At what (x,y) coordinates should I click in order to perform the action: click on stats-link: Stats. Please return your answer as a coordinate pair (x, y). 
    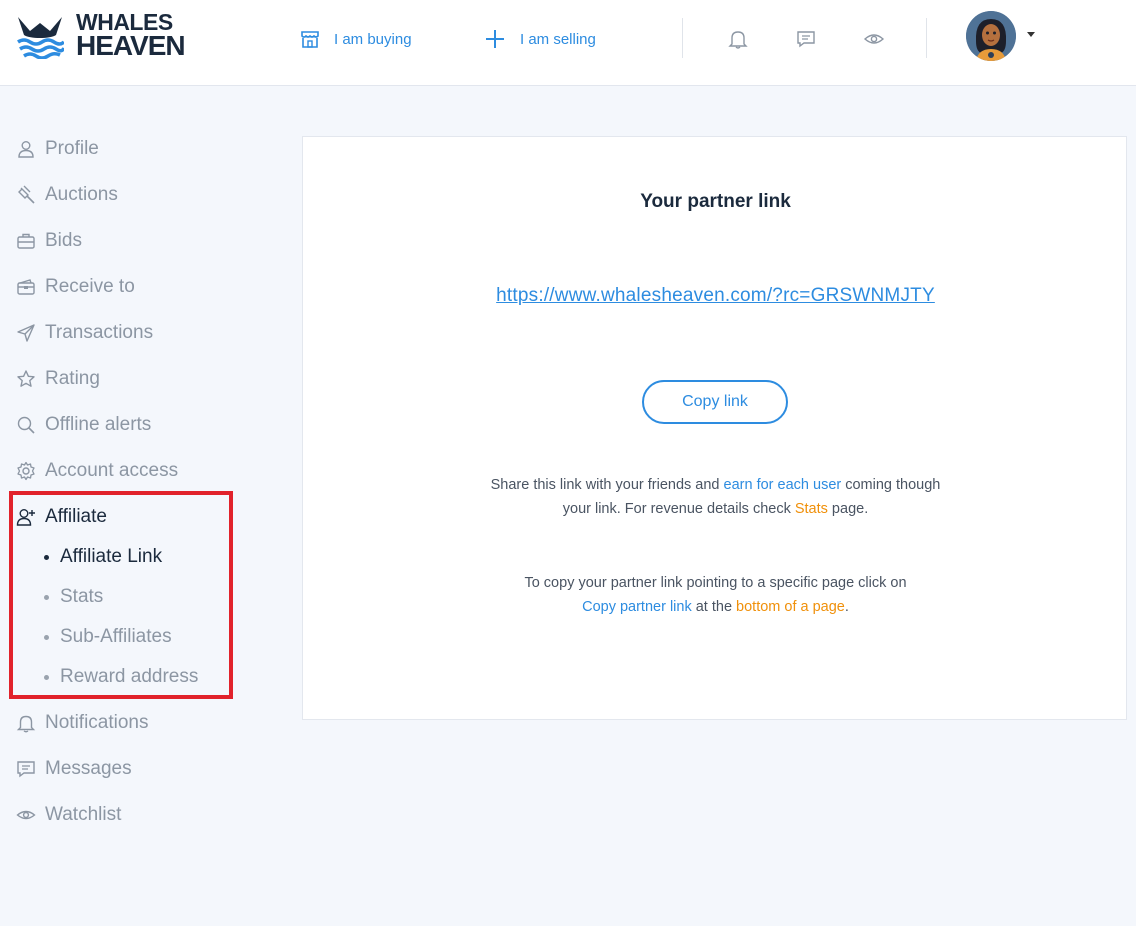
    Looking at the image, I should click on (811, 509).